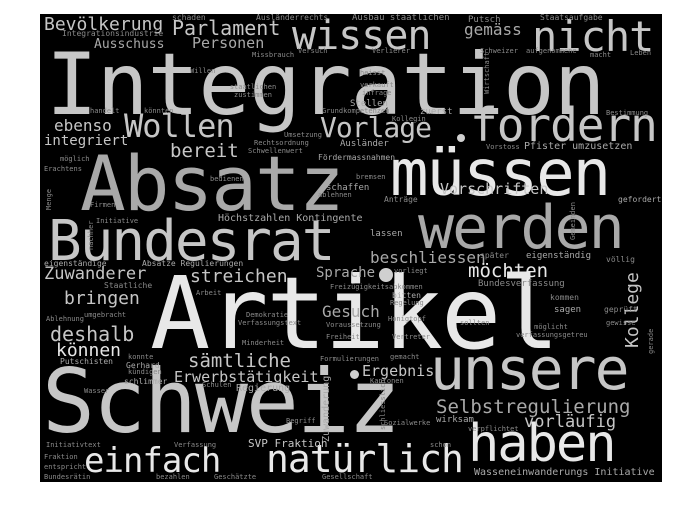  Describe the element at coordinates (326, 408) in the screenshot. I see `word-zuwanderung: Zuwanderung` at that location.